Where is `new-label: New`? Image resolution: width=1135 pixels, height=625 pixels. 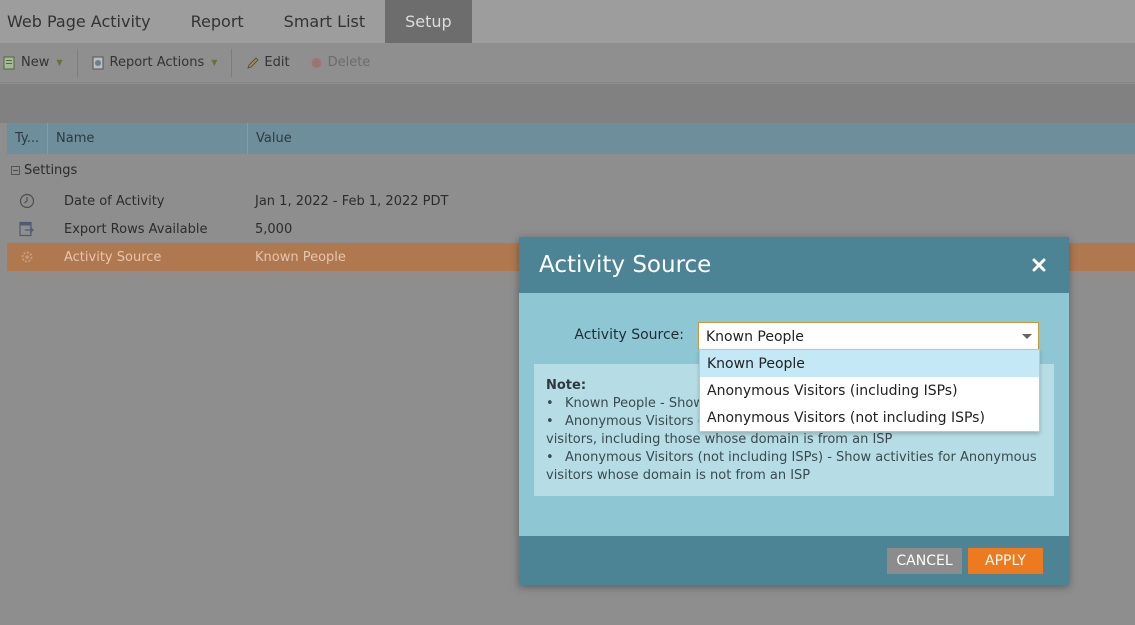 new-label: New is located at coordinates (35, 62).